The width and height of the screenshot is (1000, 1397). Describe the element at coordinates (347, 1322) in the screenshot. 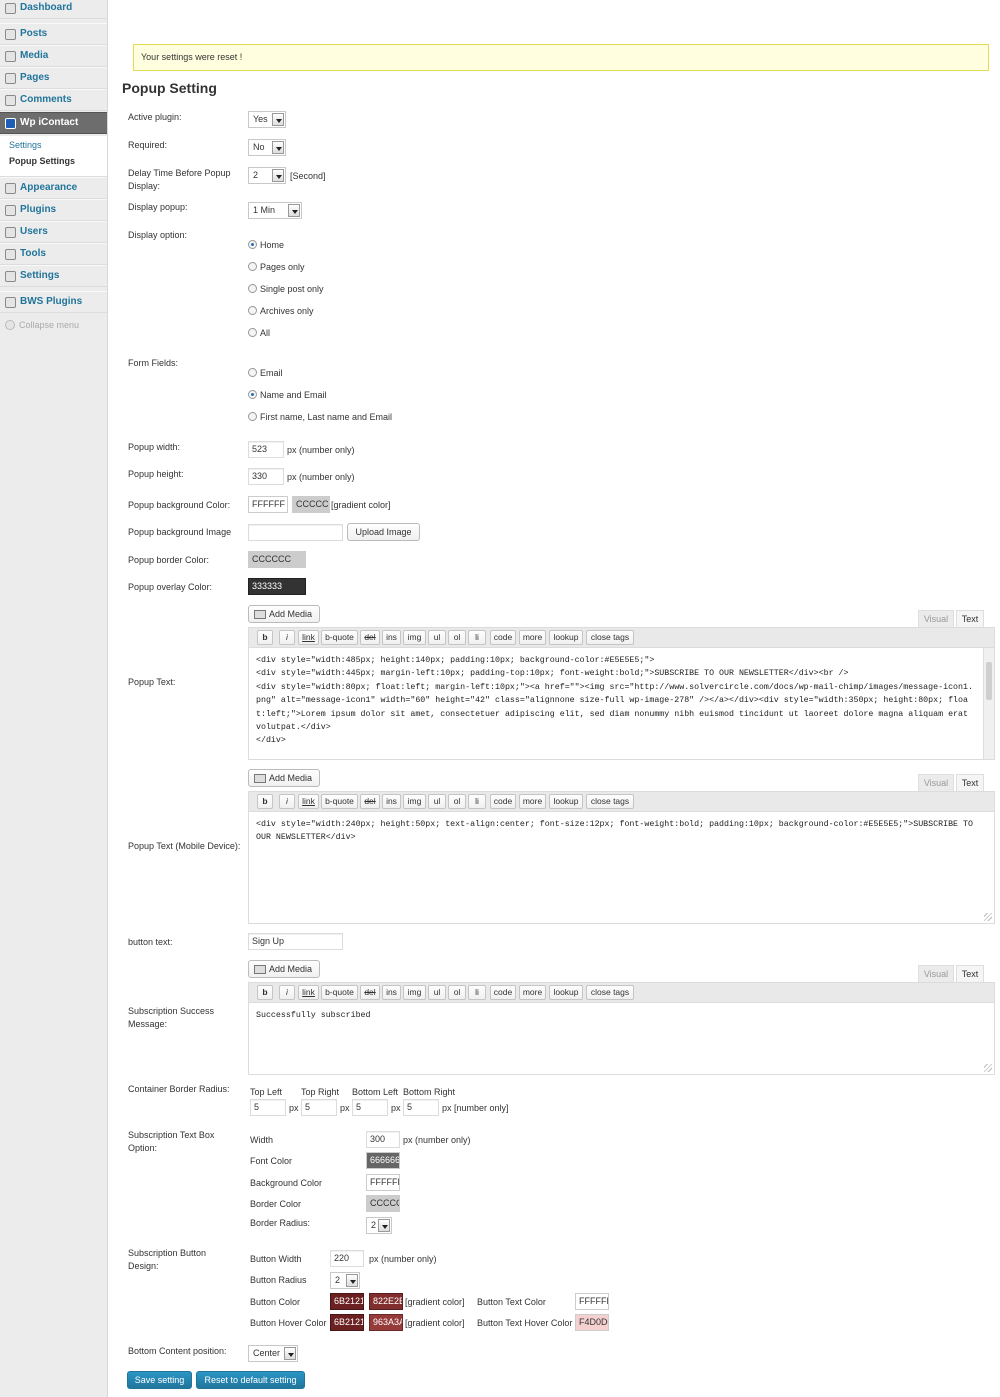

I see `btn-hover-input: 6B2121` at that location.